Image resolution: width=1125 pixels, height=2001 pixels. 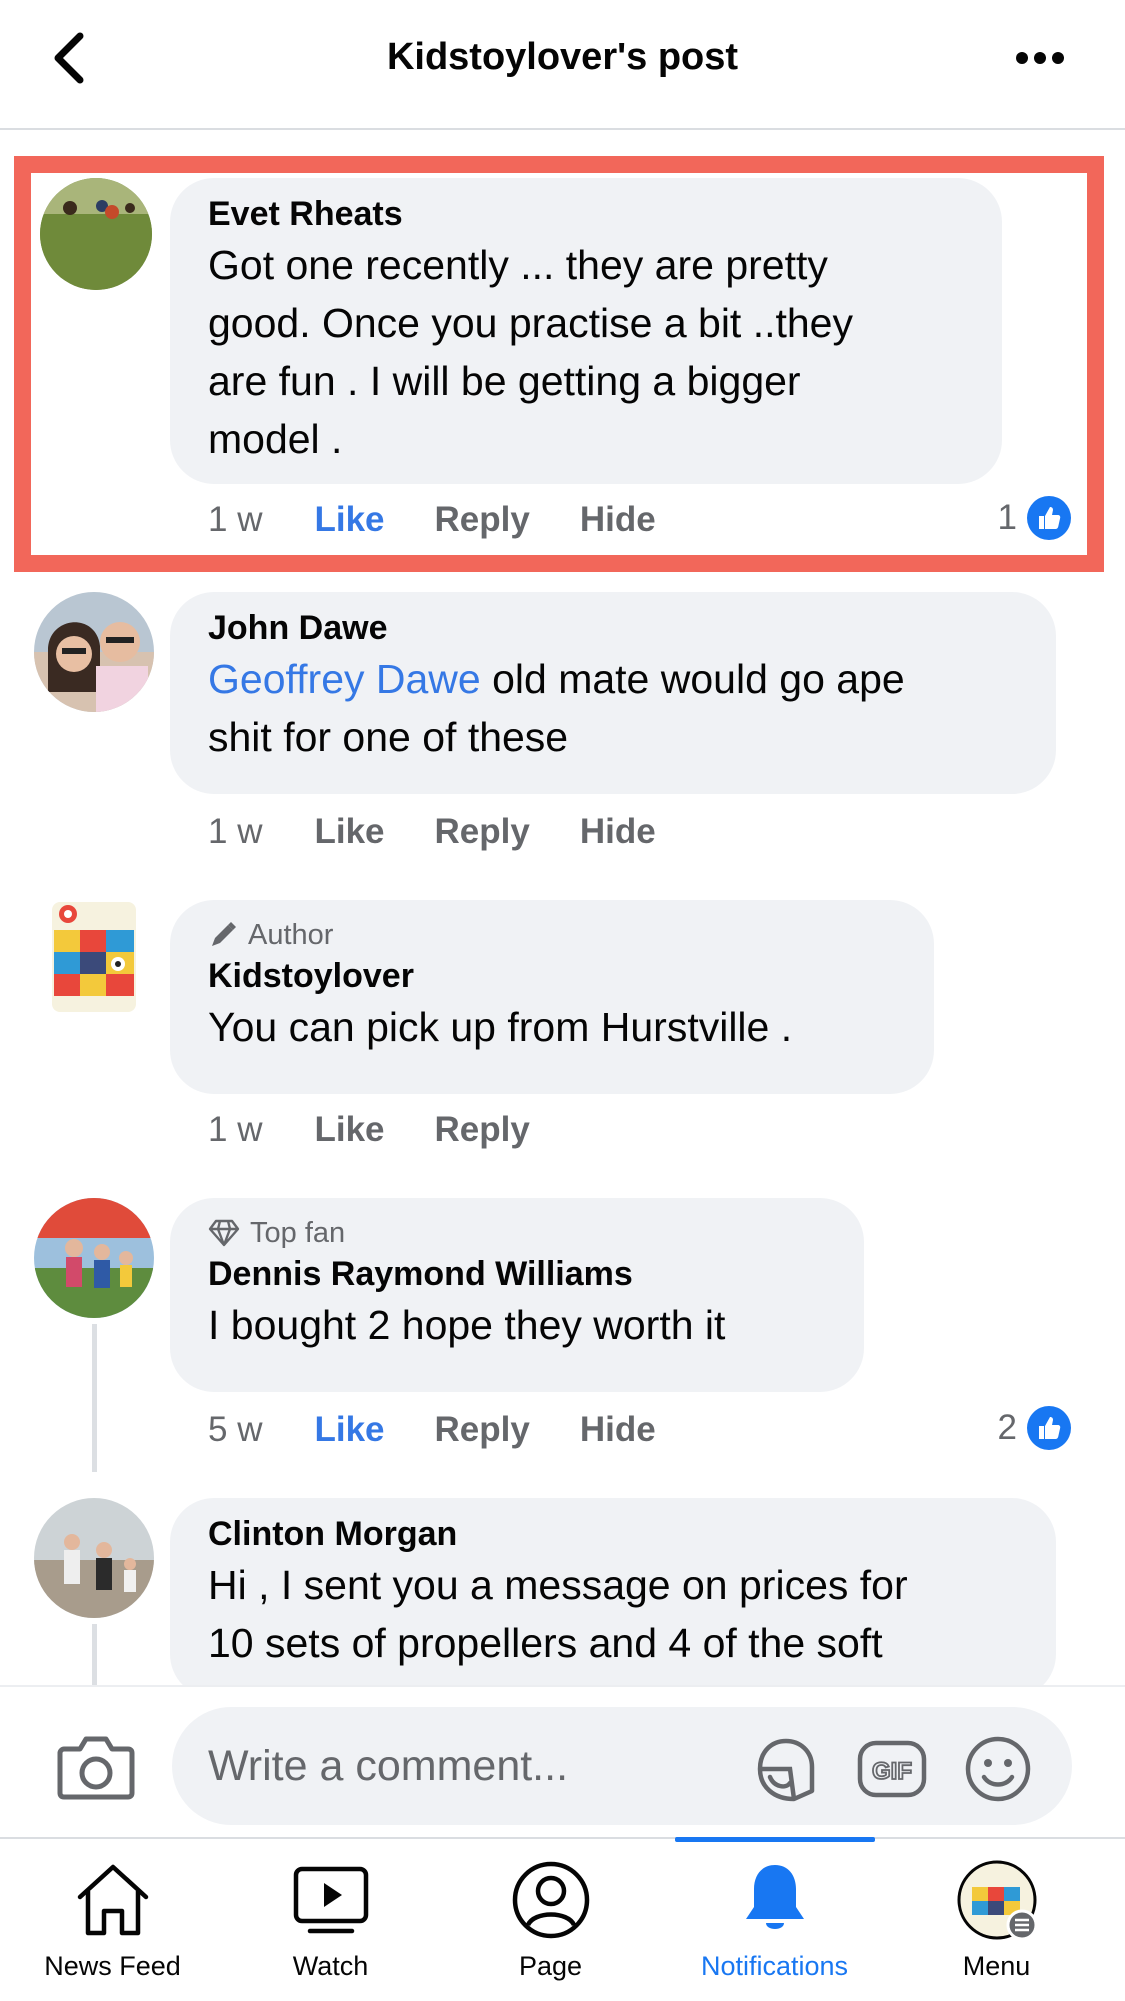 What do you see at coordinates (224, 934) in the screenshot?
I see `pen-icon` at bounding box center [224, 934].